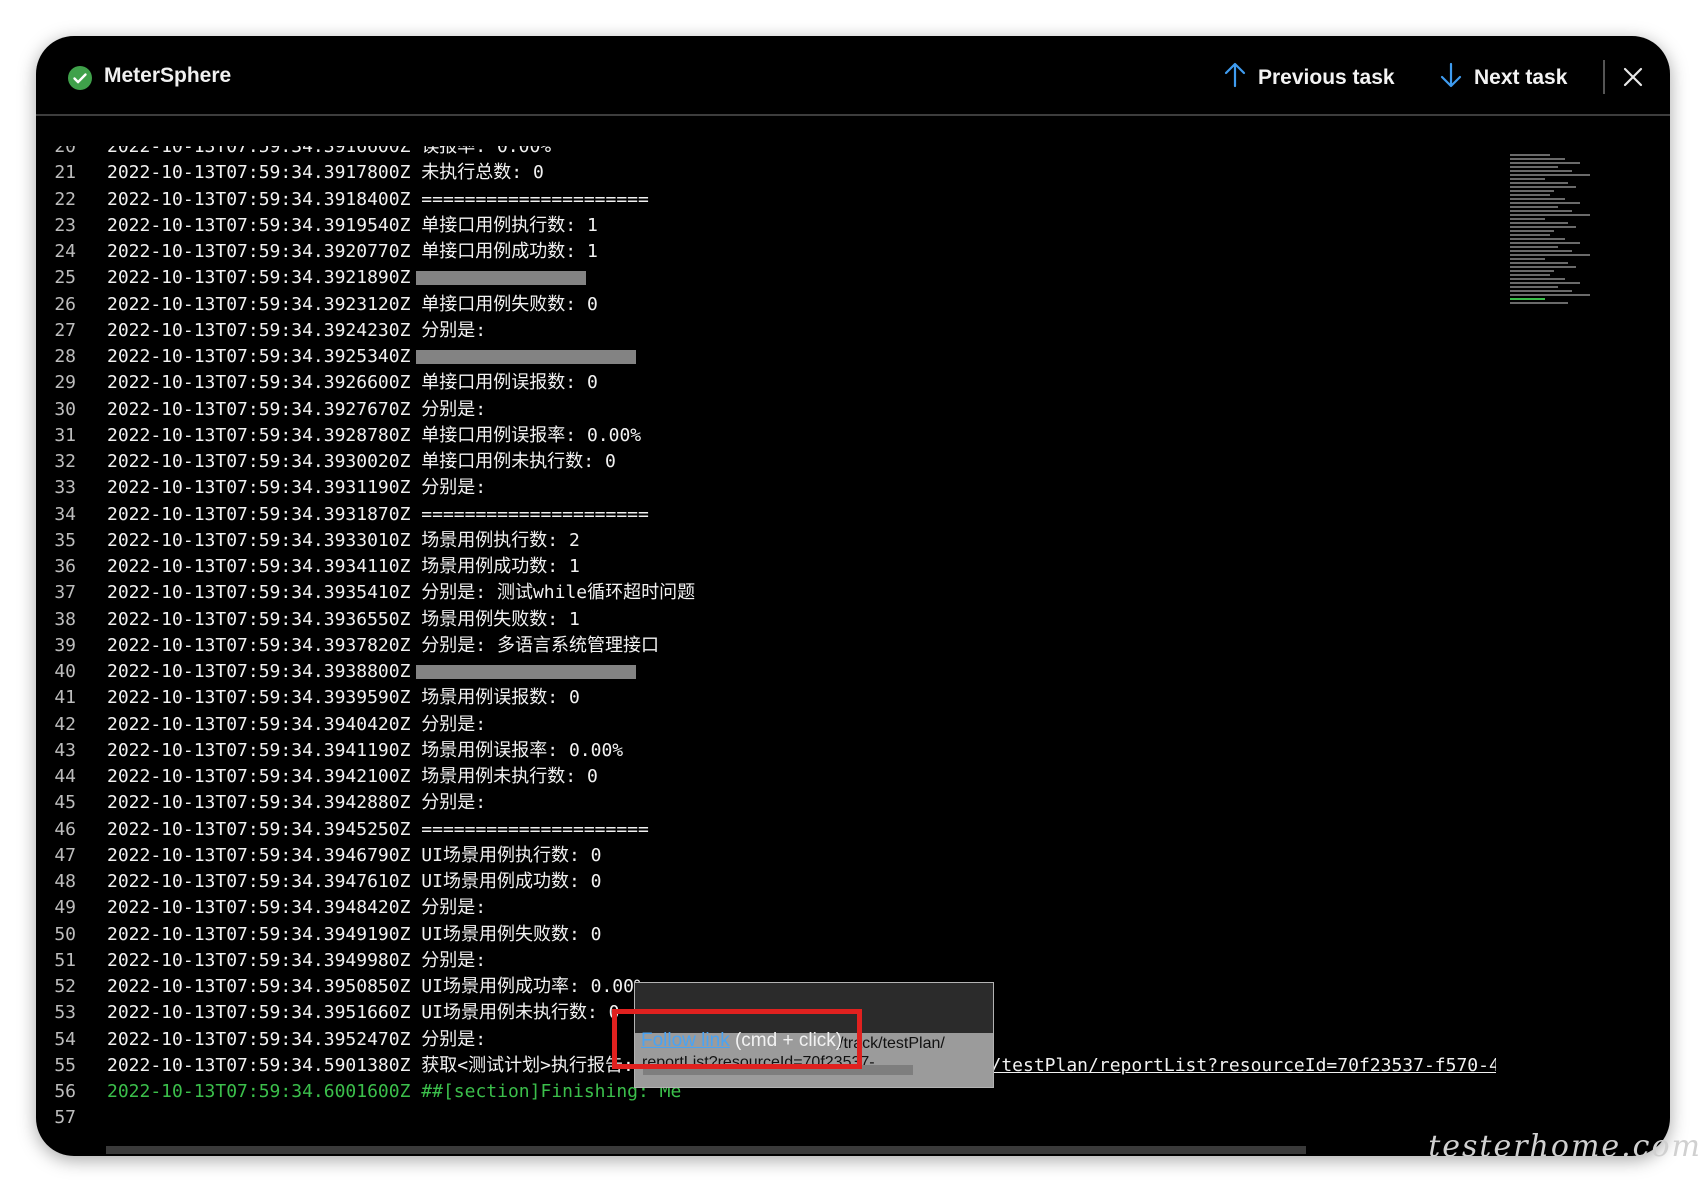  I want to click on line-text: 2022-10-13T07:59:34.3926600Z 单接口用例误报数: 0, so click(352, 383).